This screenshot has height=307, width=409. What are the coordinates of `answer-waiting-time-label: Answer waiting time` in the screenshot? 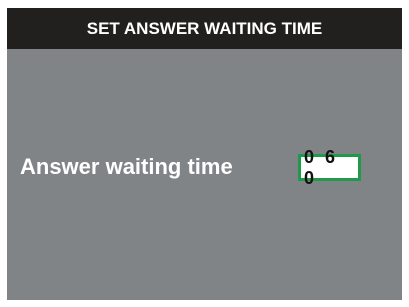 It's located at (126, 166).